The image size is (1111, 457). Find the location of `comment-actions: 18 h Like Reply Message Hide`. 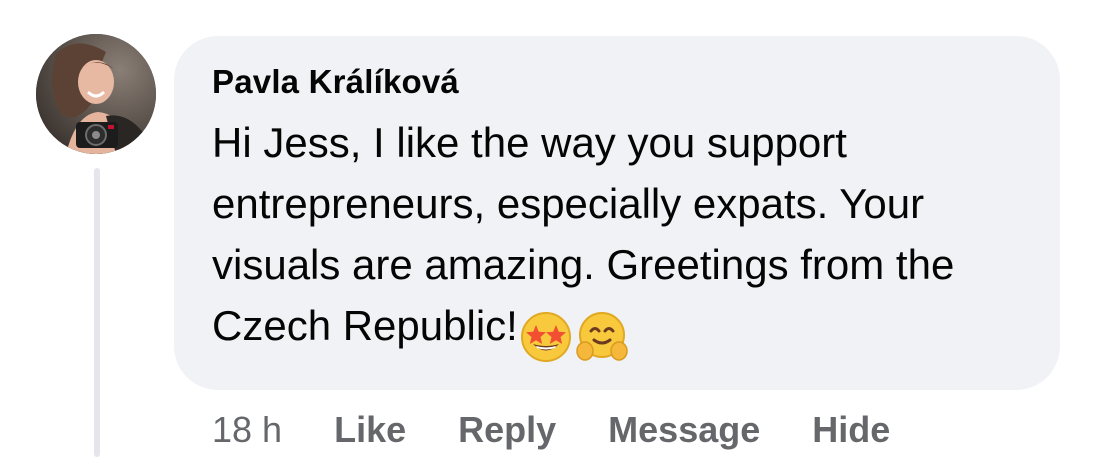

comment-actions: 18 h Like Reply Message Hide is located at coordinates (551, 430).